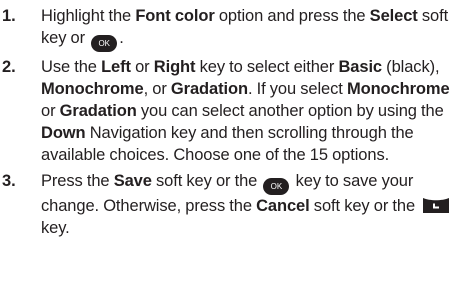 The height and width of the screenshot is (281, 467). What do you see at coordinates (88, 16) in the screenshot?
I see `step-text: Highlight the` at bounding box center [88, 16].